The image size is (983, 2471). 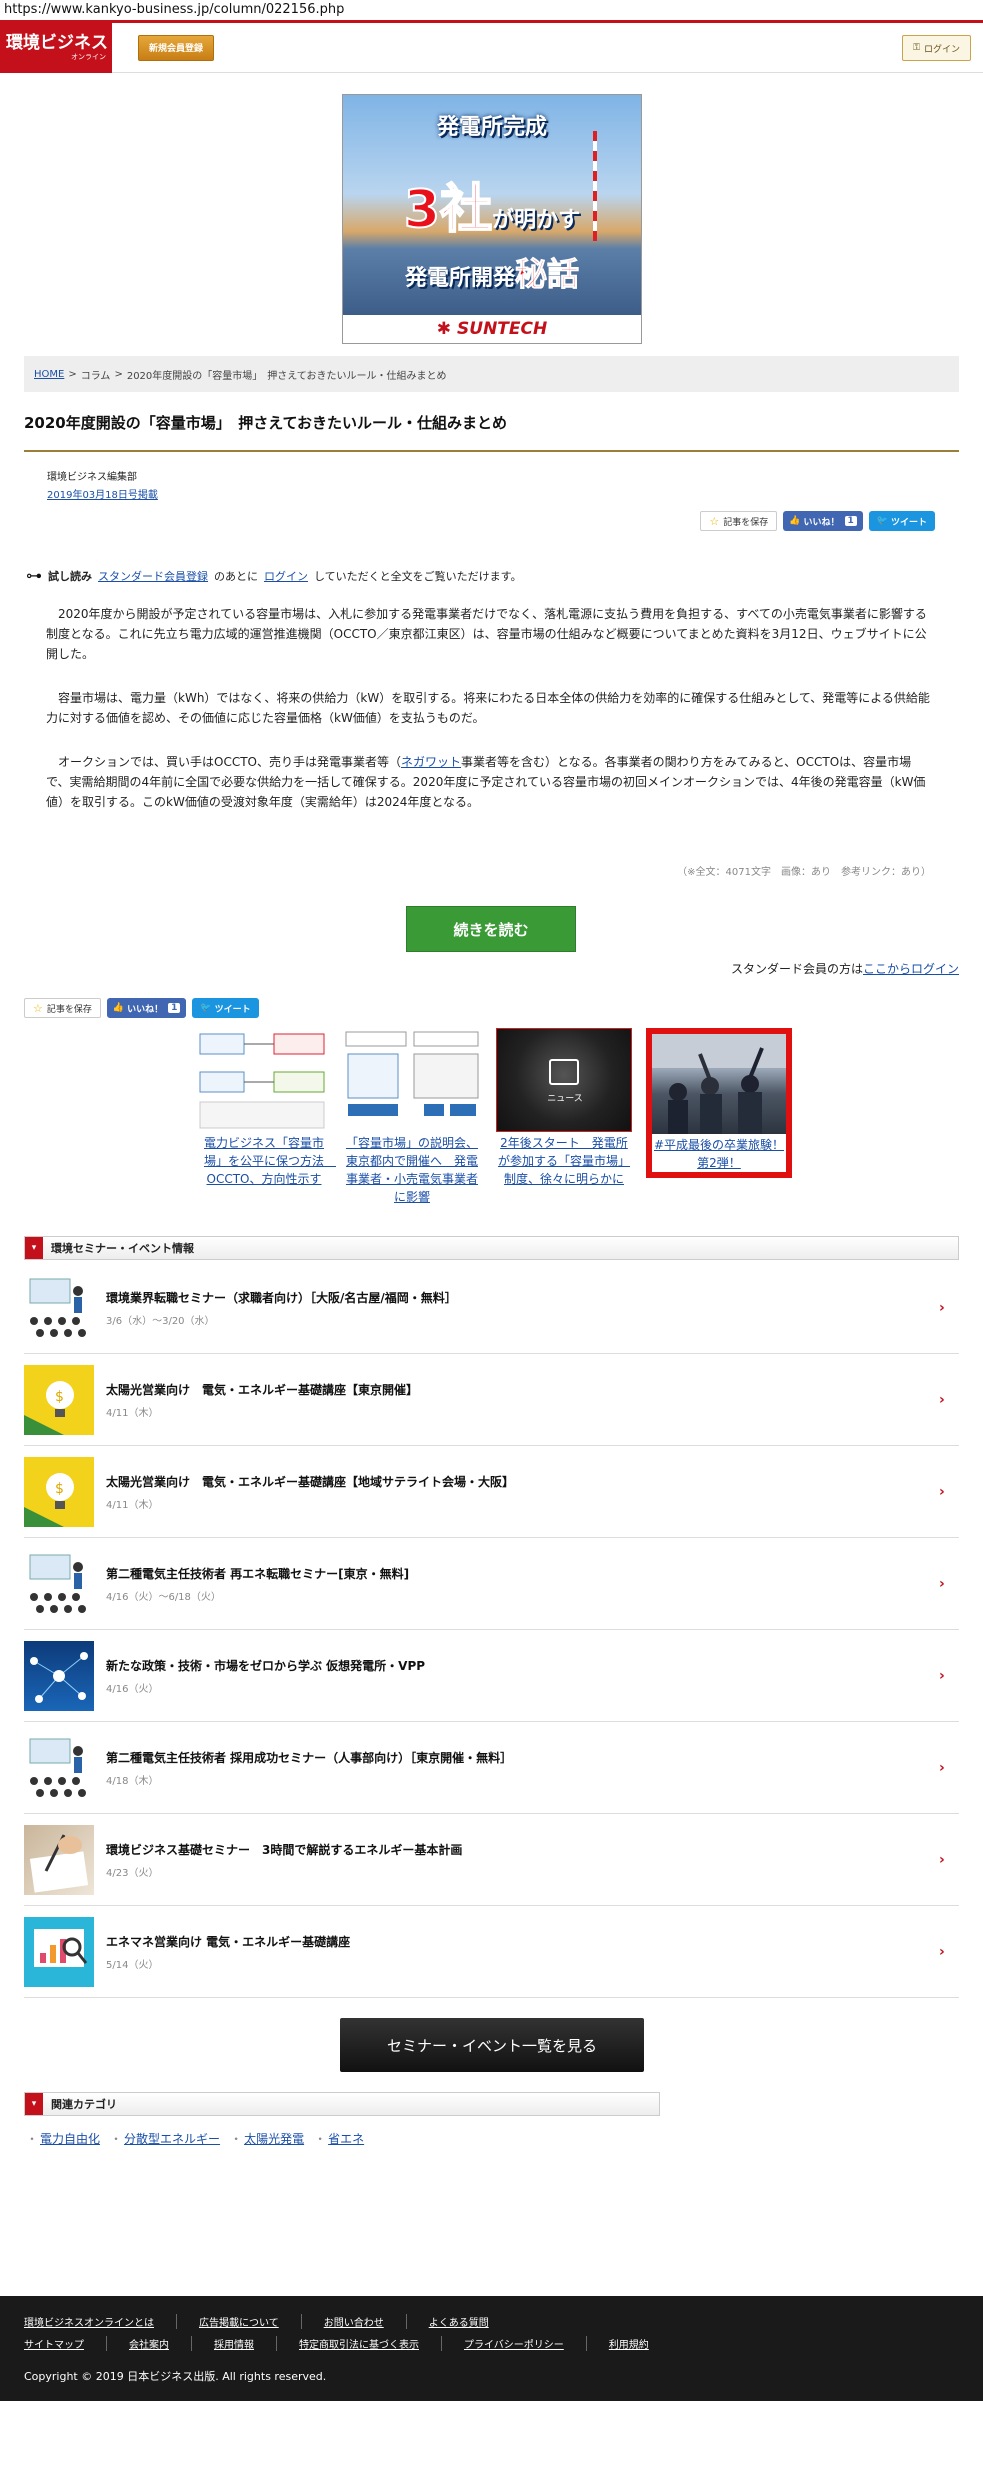 I want to click on banner-line2-text: が明かす, so click(x=536, y=220).